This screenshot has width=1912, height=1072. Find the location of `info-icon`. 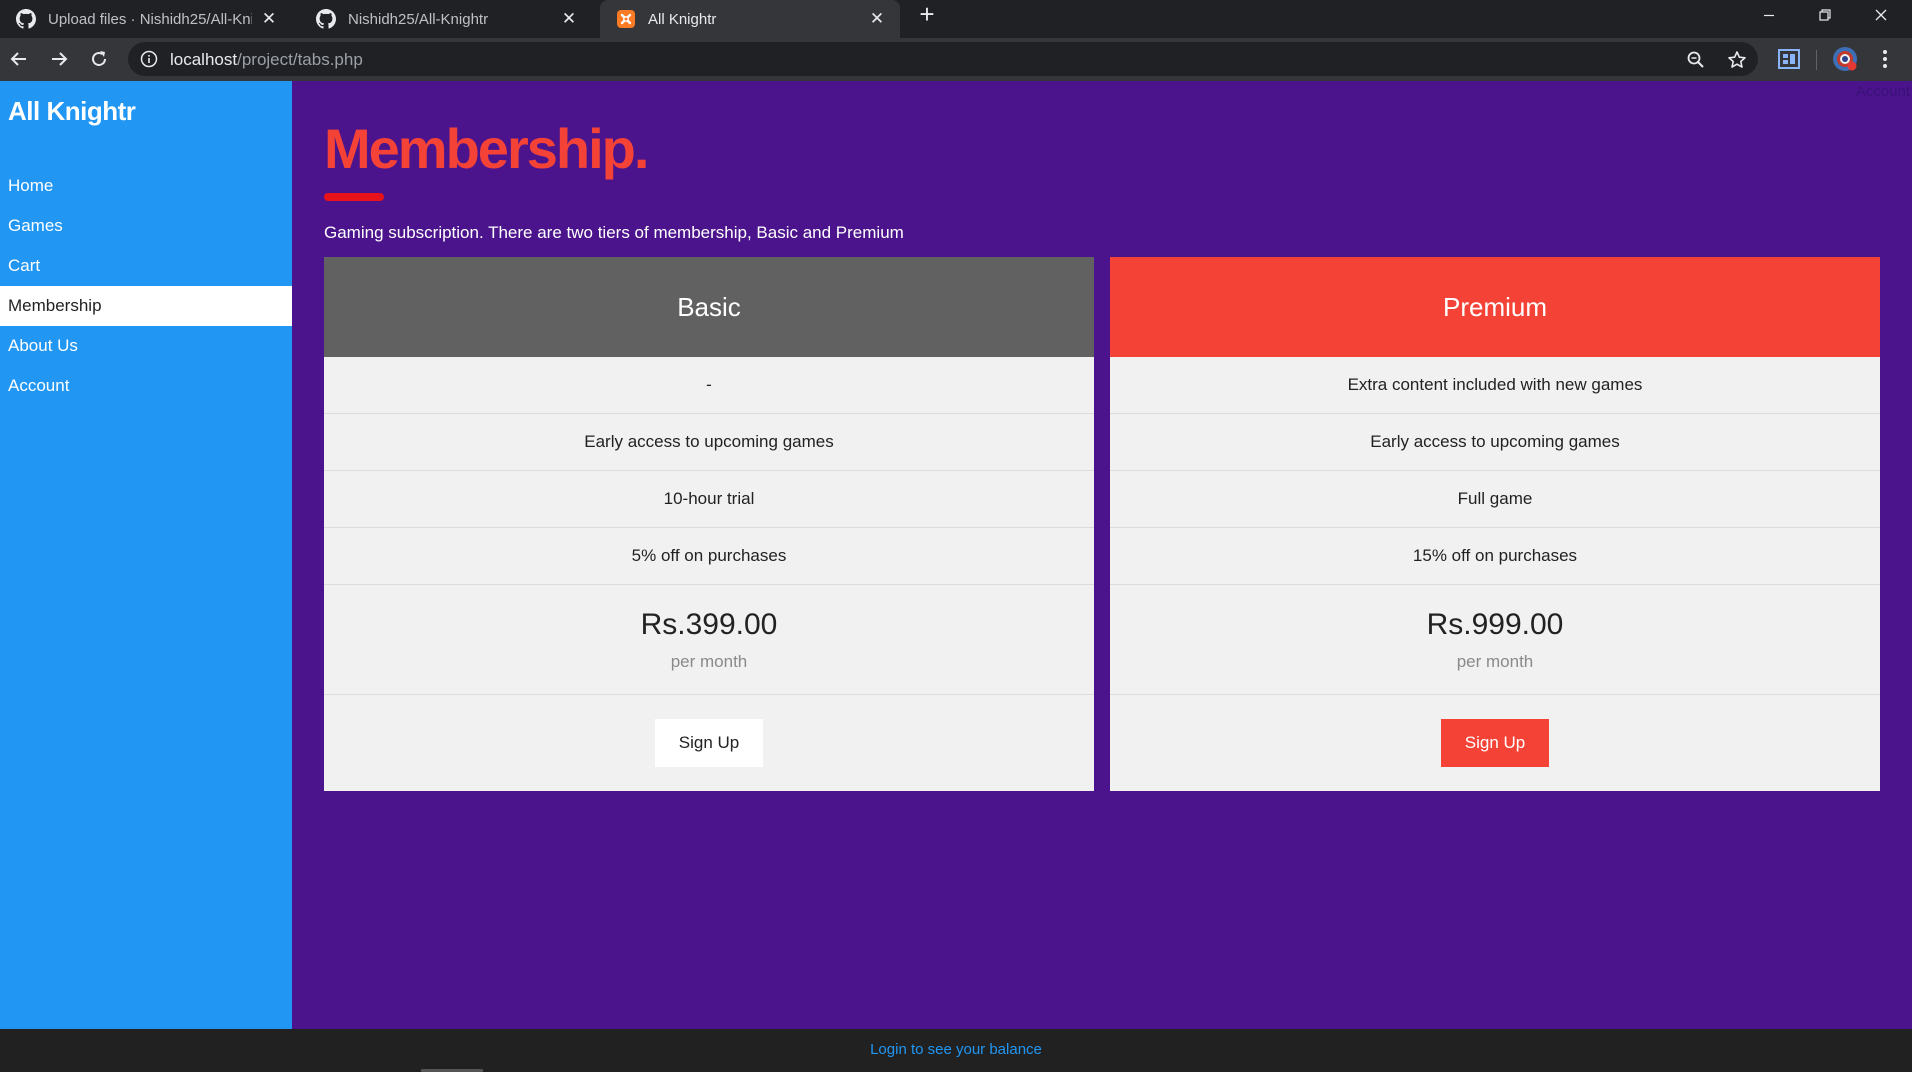

info-icon is located at coordinates (149, 59).